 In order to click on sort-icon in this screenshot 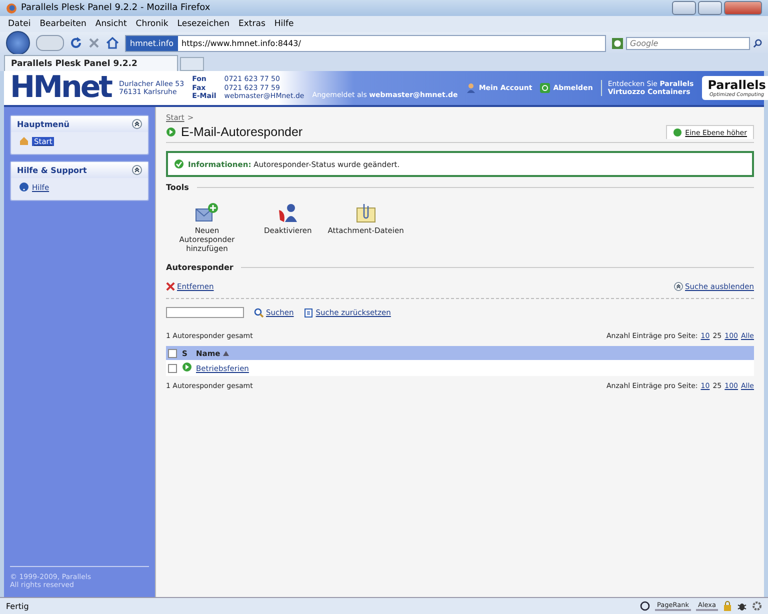, I will do `click(225, 353)`.